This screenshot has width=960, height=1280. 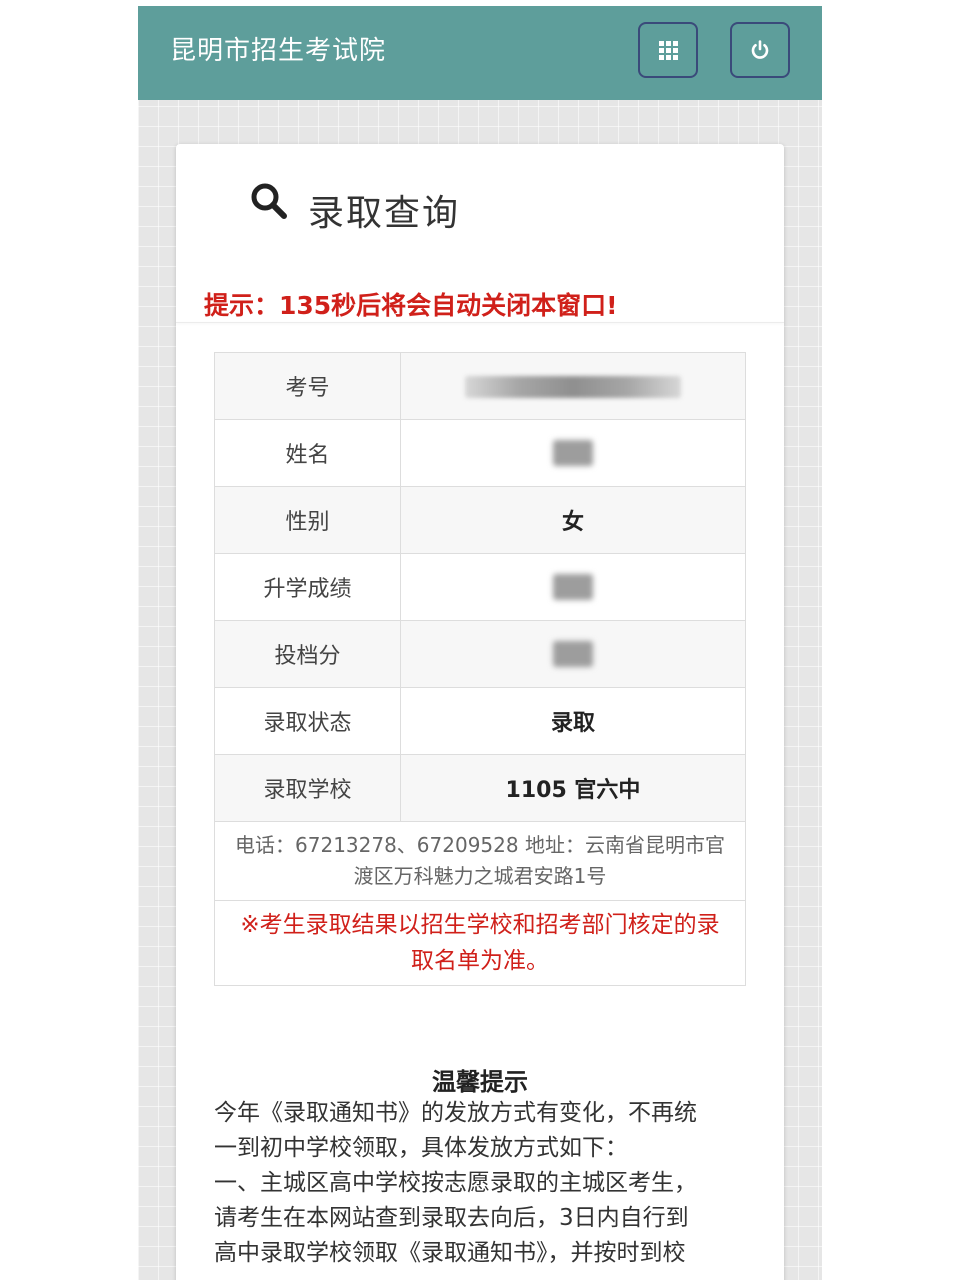 I want to click on tips-line: 高中录取学校领取《录取通知书》，并按时到校, so click(x=450, y=1253).